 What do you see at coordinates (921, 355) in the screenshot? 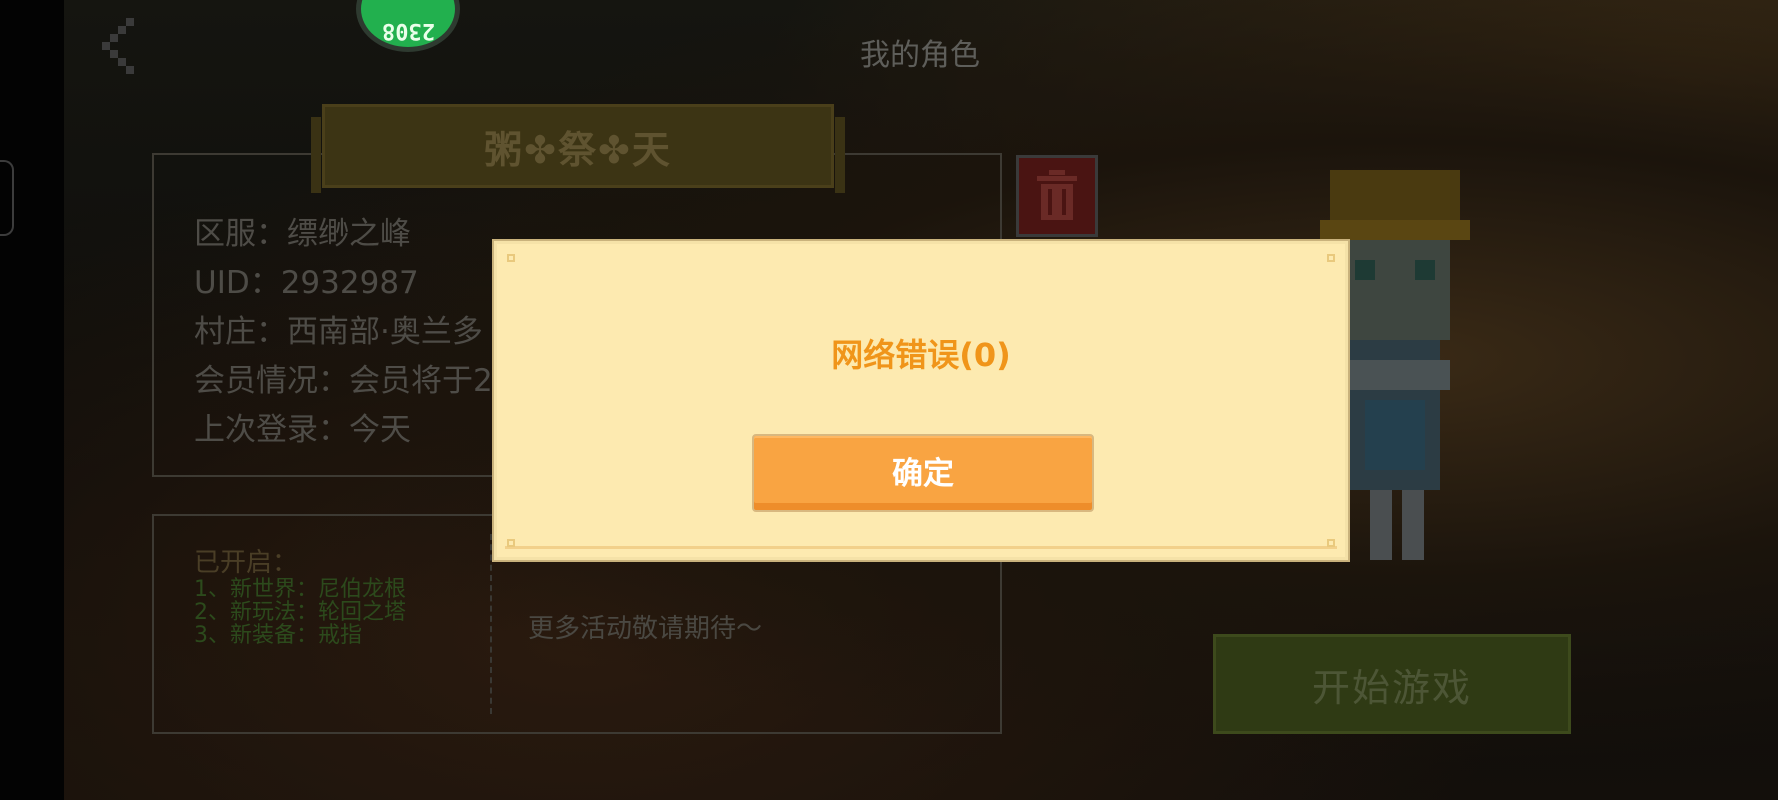
I see `dialog-message: 网络错误(0)` at bounding box center [921, 355].